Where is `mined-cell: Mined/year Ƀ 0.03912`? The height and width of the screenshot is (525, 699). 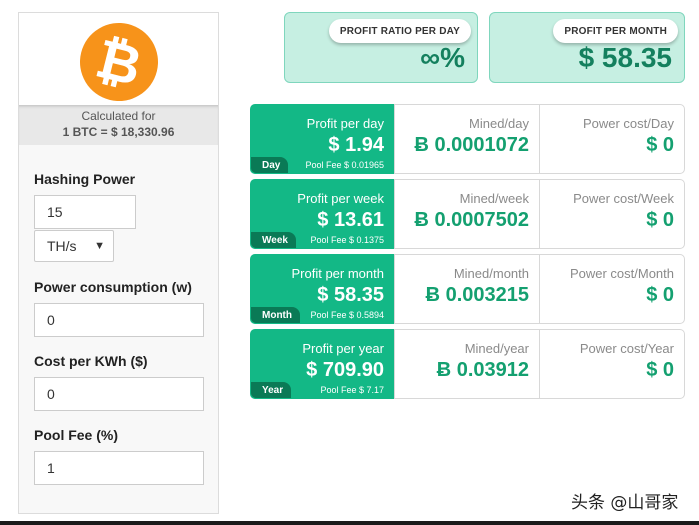
mined-cell: Mined/year Ƀ 0.03912 is located at coordinates (467, 364).